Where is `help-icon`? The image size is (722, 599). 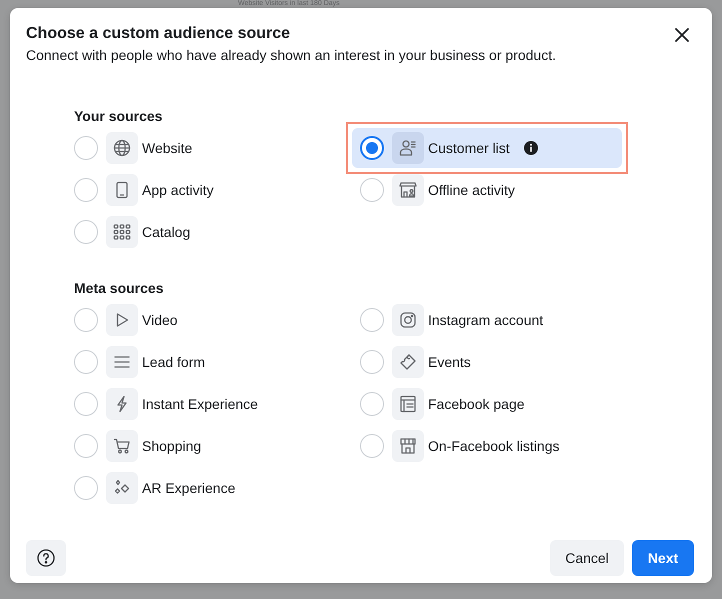 help-icon is located at coordinates (46, 558).